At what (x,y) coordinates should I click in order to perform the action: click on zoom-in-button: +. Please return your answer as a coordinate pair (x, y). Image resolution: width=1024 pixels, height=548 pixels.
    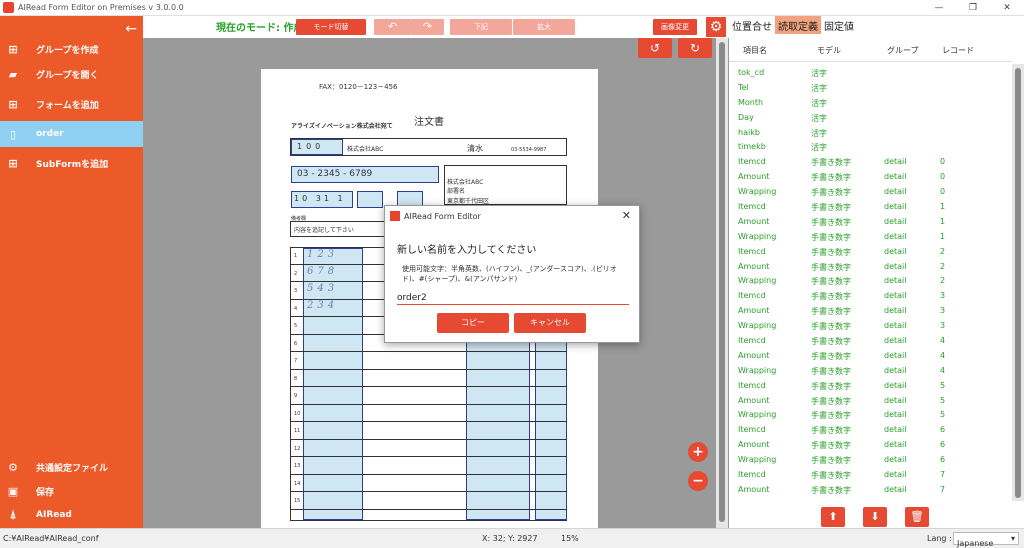
    Looking at the image, I should click on (698, 452).